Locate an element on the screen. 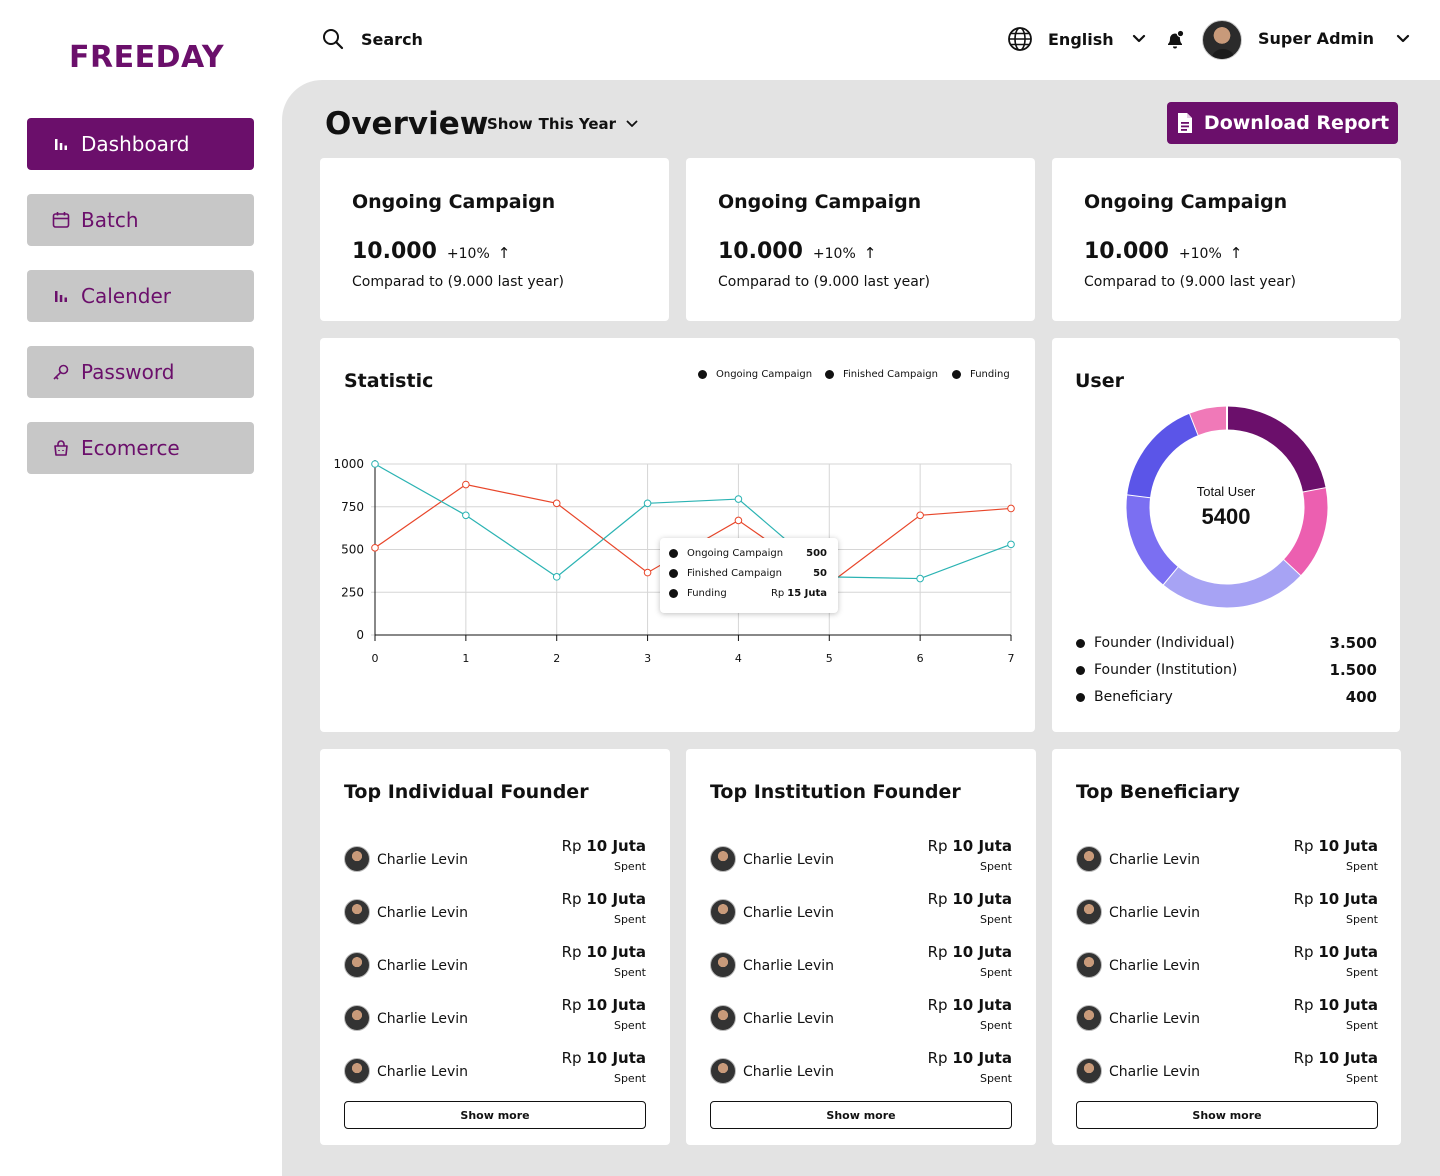 The width and height of the screenshot is (1440, 1176). tooltip-value-prefix: Rp is located at coordinates (777, 593).